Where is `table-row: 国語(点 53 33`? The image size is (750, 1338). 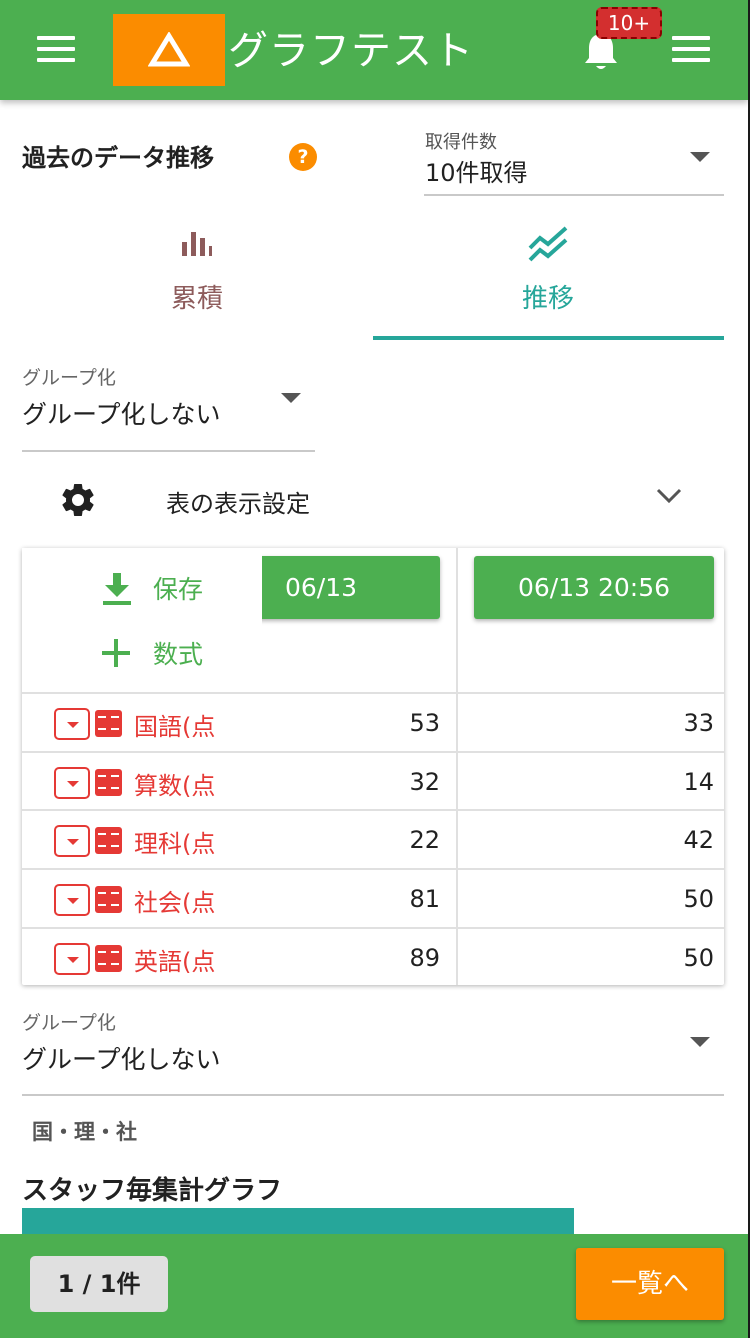
table-row: 国語(点 53 33 is located at coordinates (373, 723).